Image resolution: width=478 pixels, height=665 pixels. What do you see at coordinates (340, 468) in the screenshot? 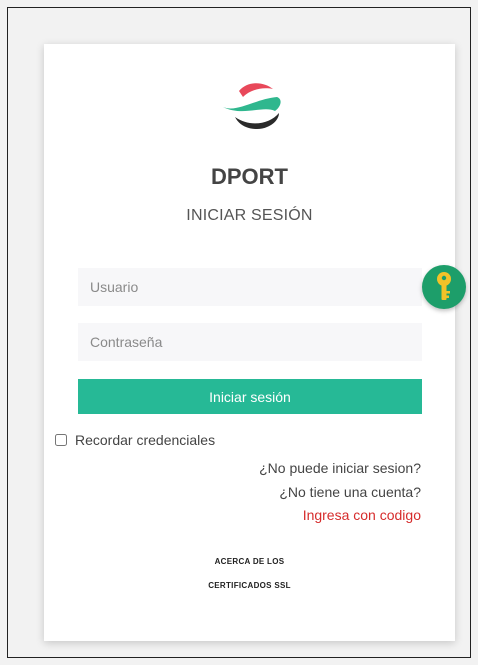
I see `cant-login-link: ¿No puede iniciar sesion?` at bounding box center [340, 468].